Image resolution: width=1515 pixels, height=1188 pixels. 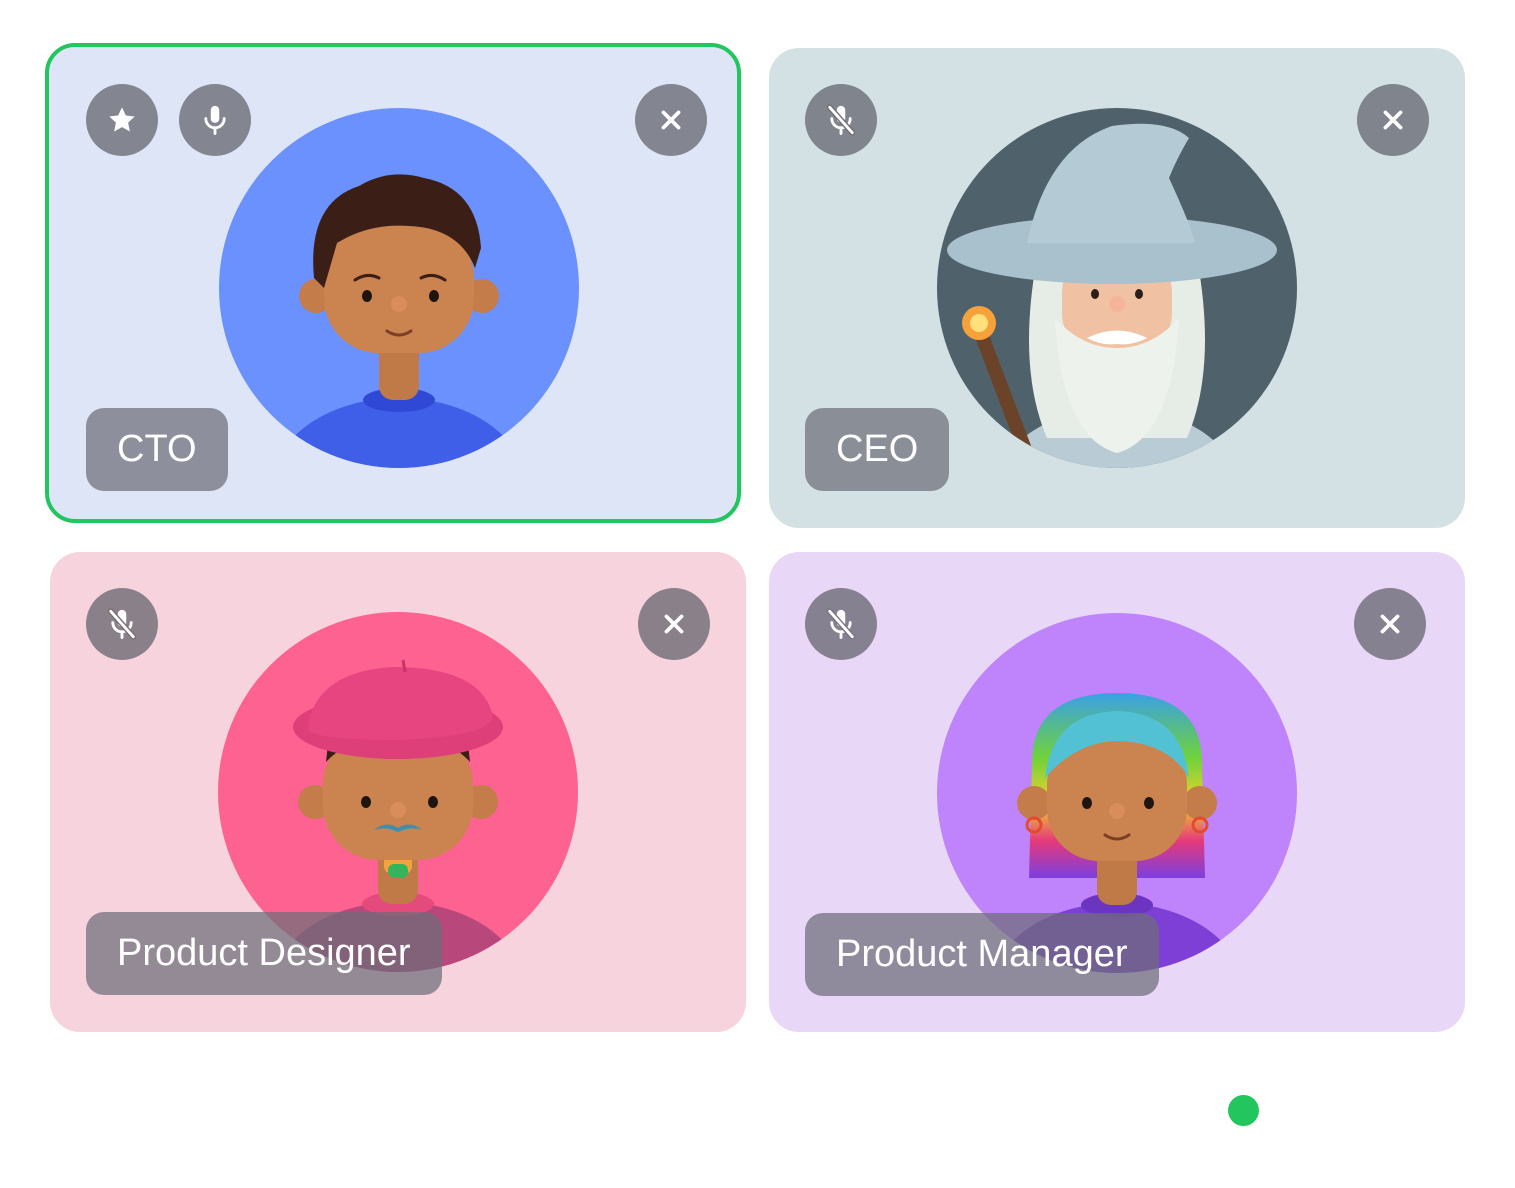 I want to click on star-icon, so click(x=122, y=119).